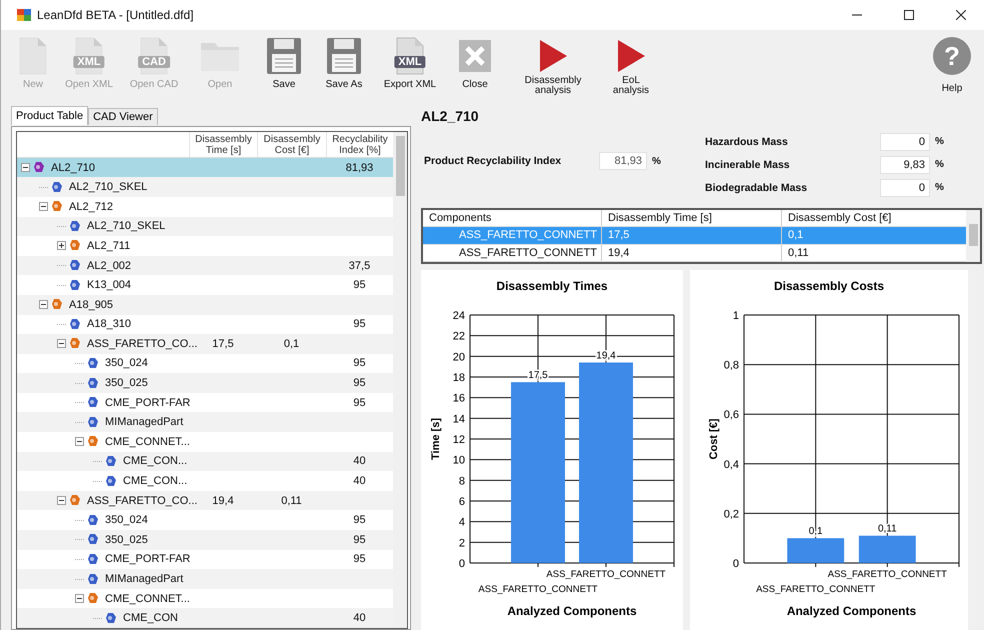 This screenshot has height=630, width=984. I want to click on table-cell-text: 40, so click(359, 461).